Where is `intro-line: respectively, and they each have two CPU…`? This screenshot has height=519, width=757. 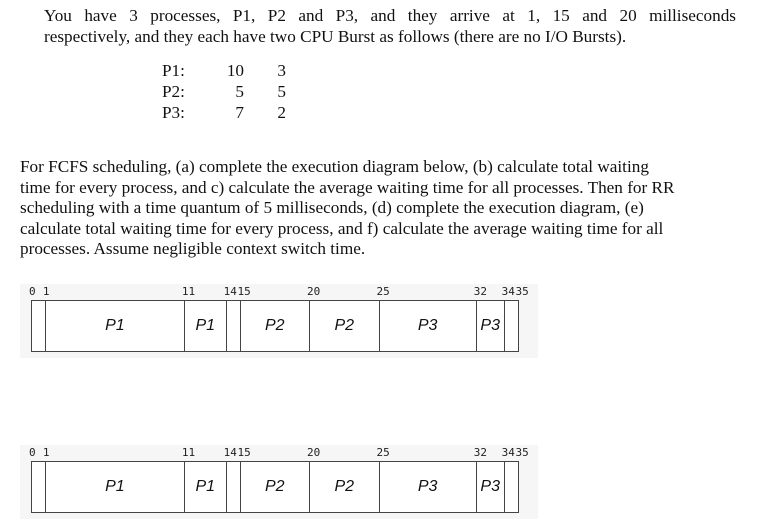
intro-line: respectively, and they each have two CPU… is located at coordinates (335, 36).